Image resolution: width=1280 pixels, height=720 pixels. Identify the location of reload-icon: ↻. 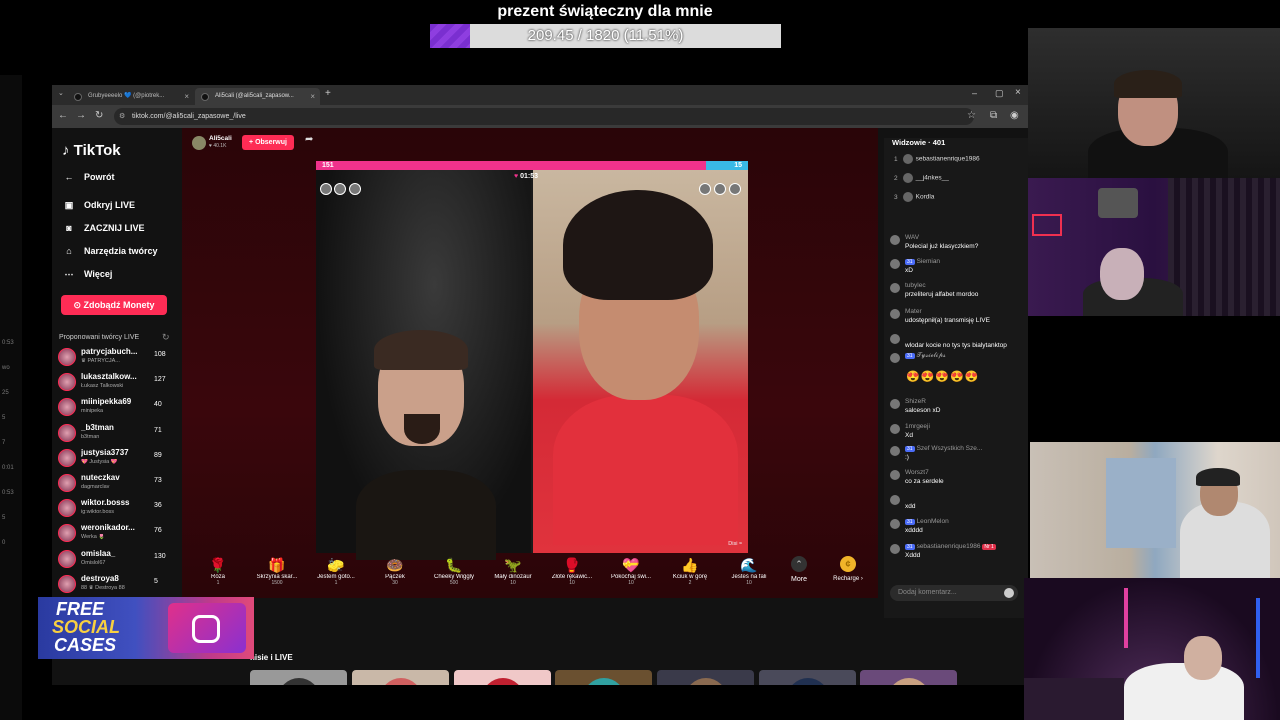
(99, 115).